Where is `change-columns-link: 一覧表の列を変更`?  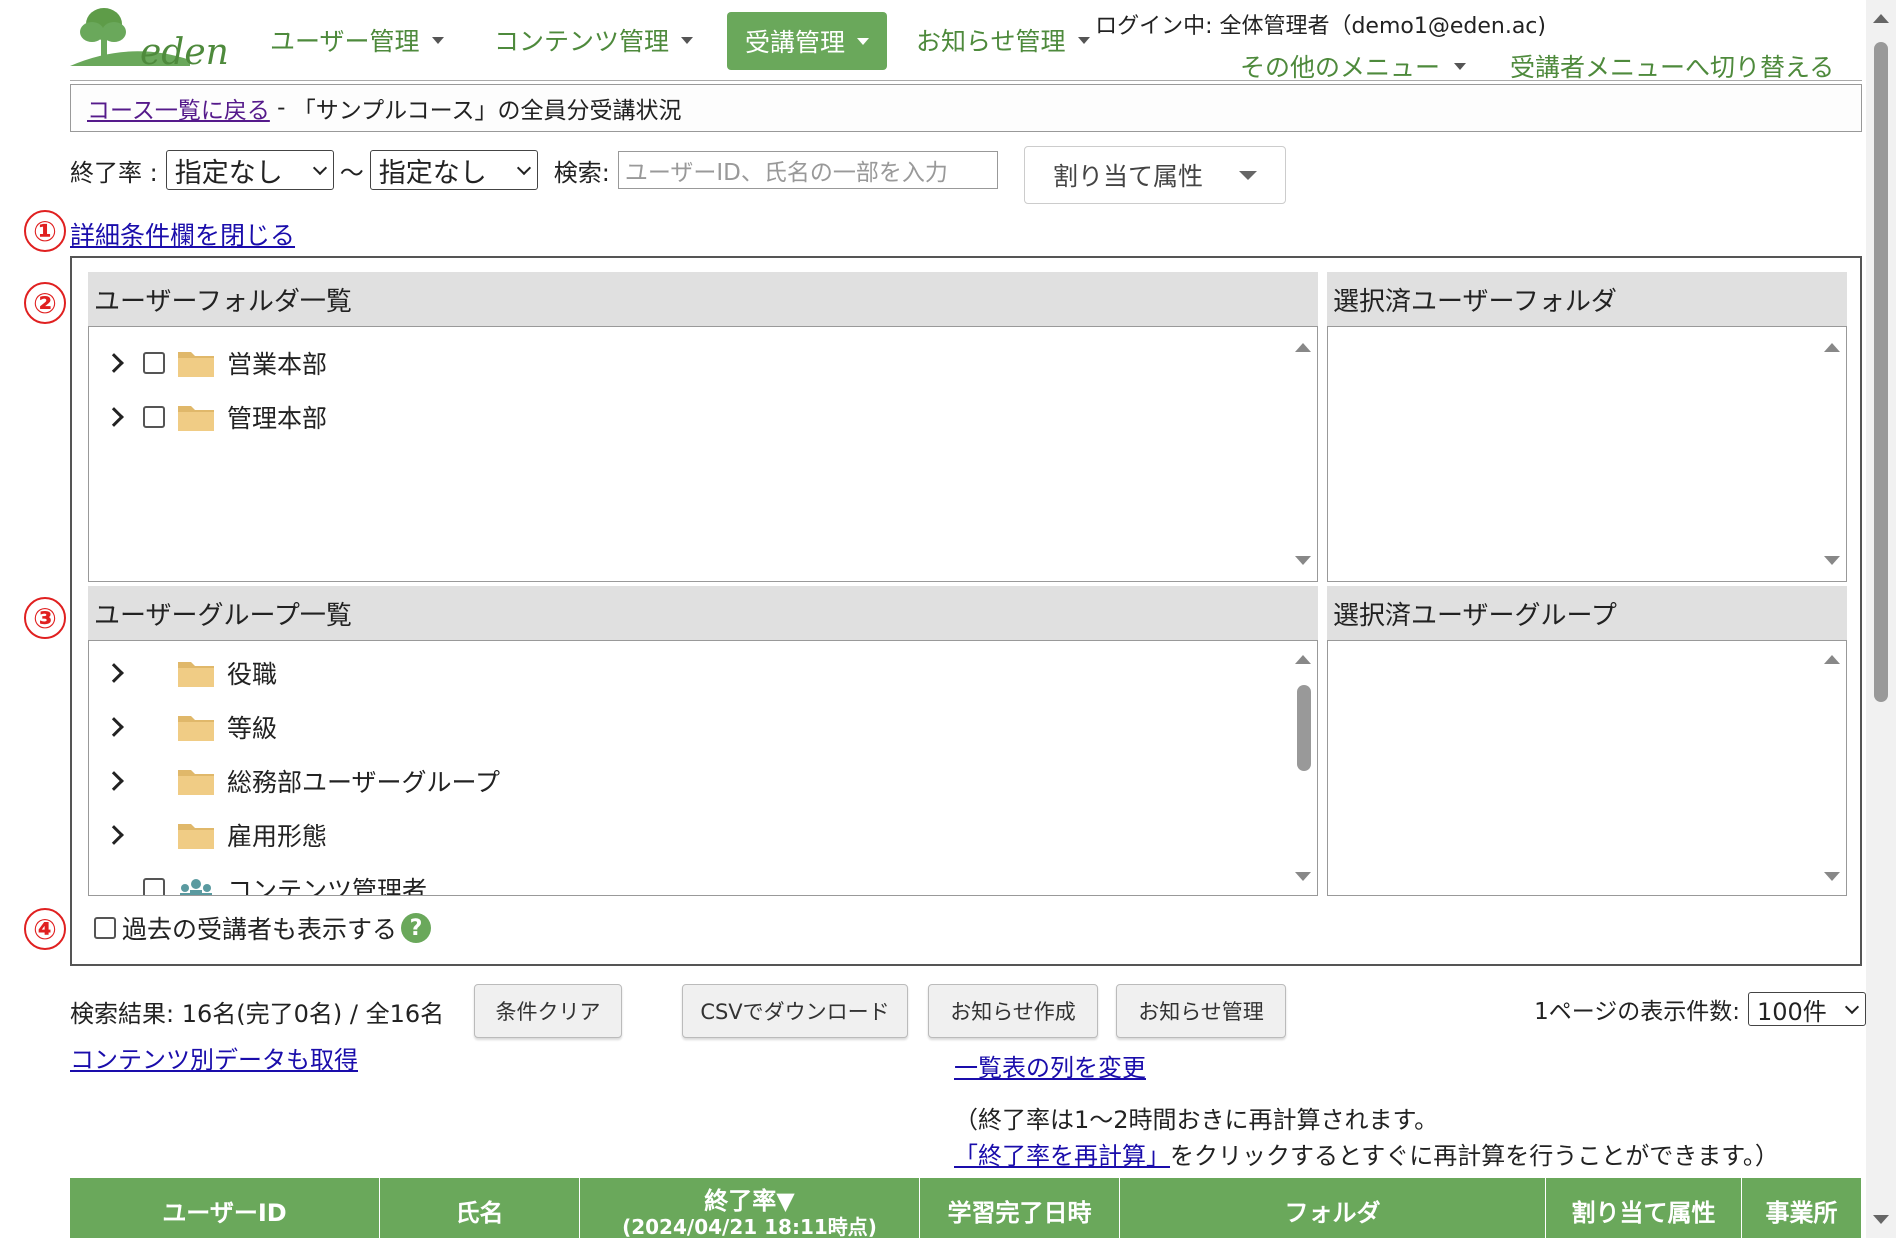 change-columns-link: 一覧表の列を変更 is located at coordinates (1050, 1065).